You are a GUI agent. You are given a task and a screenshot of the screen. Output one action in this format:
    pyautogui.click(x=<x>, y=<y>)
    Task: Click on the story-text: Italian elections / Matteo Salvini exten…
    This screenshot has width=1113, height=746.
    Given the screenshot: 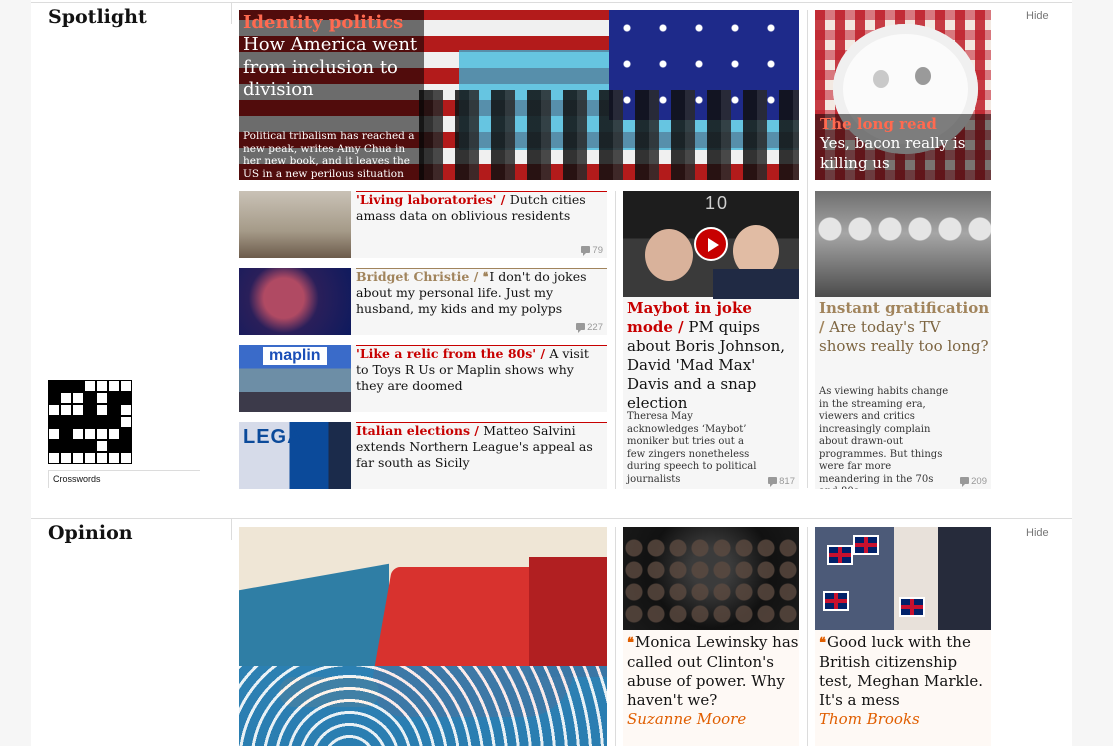 What is the action you would take?
    pyautogui.click(x=479, y=447)
    